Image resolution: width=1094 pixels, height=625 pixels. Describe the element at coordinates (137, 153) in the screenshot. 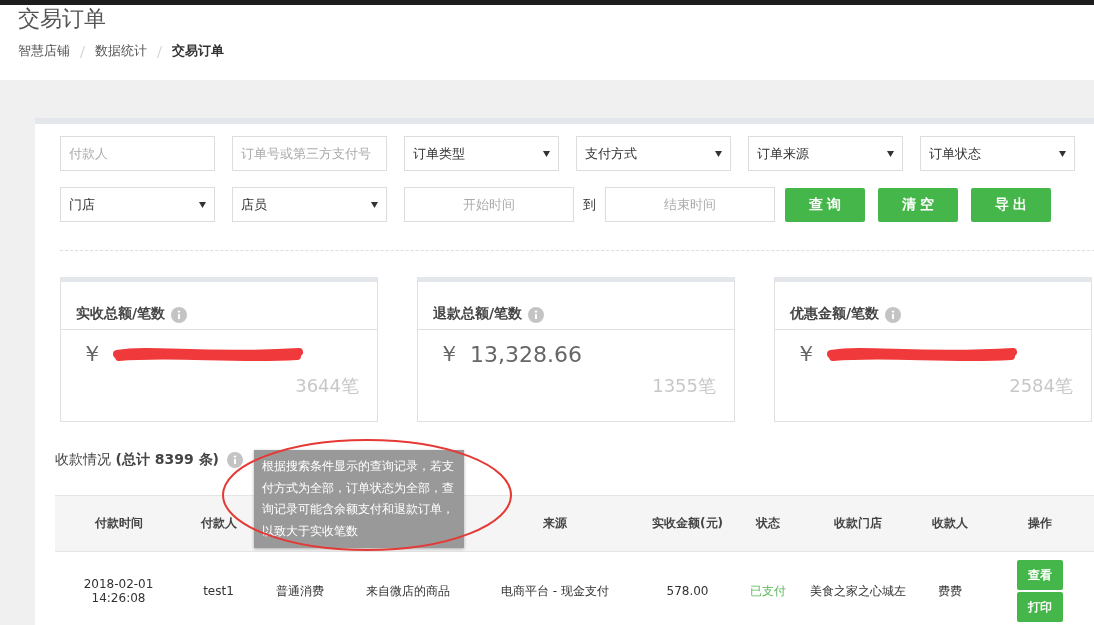

I see `text-field: 付款人` at that location.